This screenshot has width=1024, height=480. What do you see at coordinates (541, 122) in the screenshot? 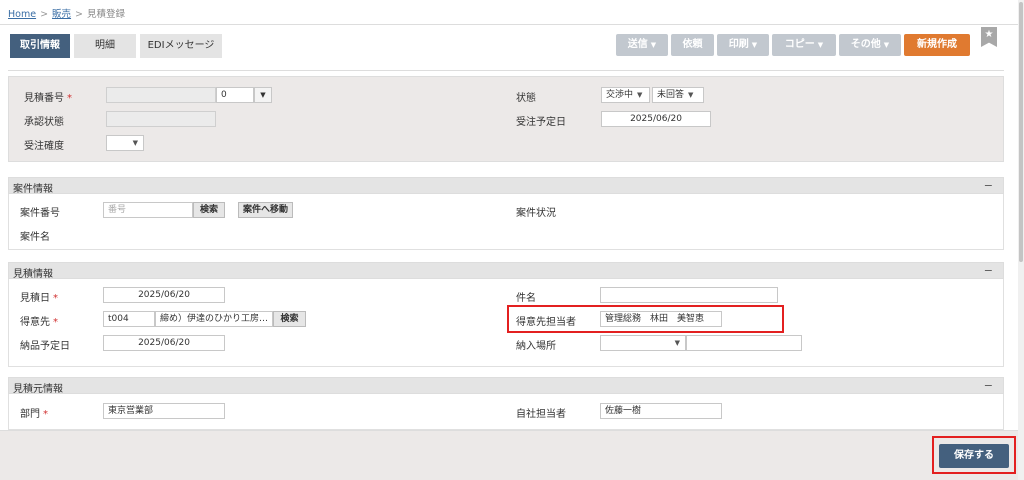
I see `order-date-label: 受注予定日` at bounding box center [541, 122].